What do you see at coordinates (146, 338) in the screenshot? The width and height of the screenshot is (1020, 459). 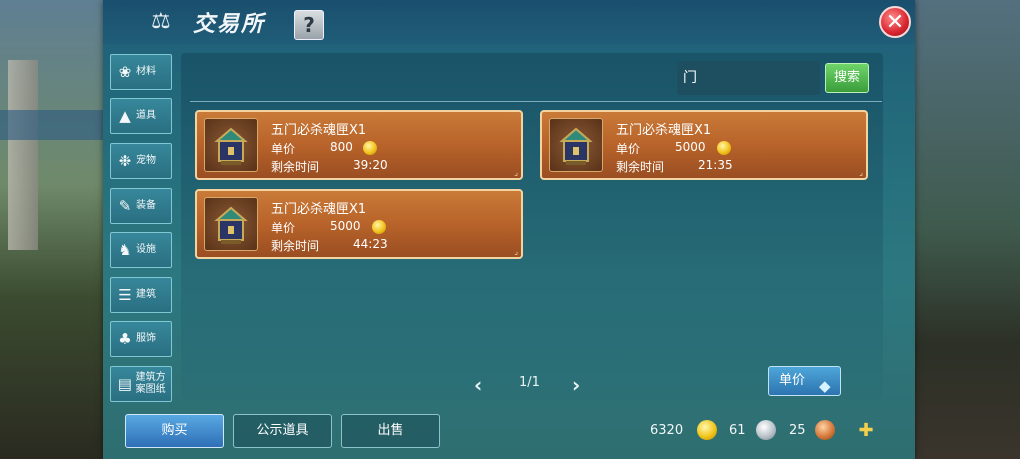 I see `sidebar-item-label: 服饰` at bounding box center [146, 338].